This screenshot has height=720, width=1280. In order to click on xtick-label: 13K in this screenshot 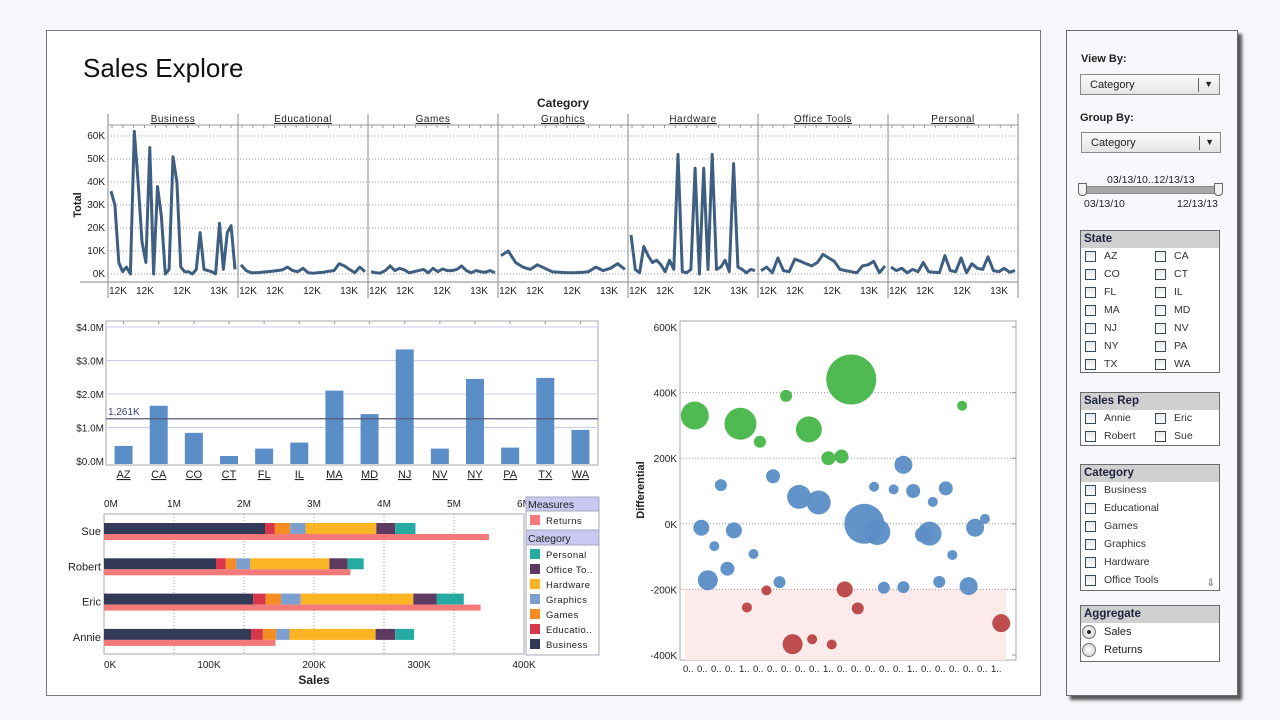, I will do `click(869, 291)`.